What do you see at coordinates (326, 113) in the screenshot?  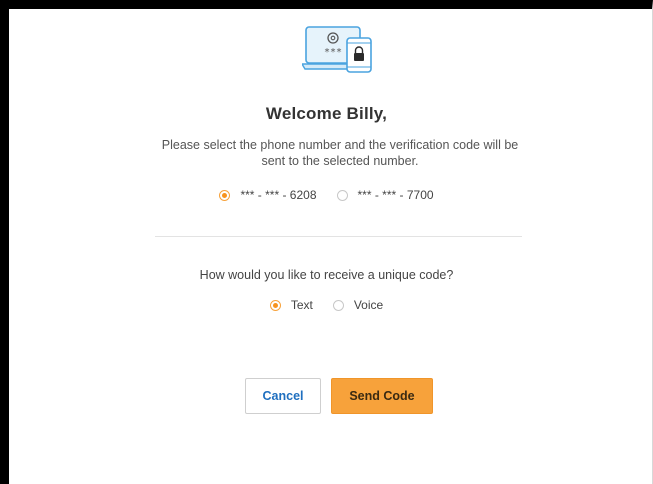 I see `welcome-title: Welcome Billy,` at bounding box center [326, 113].